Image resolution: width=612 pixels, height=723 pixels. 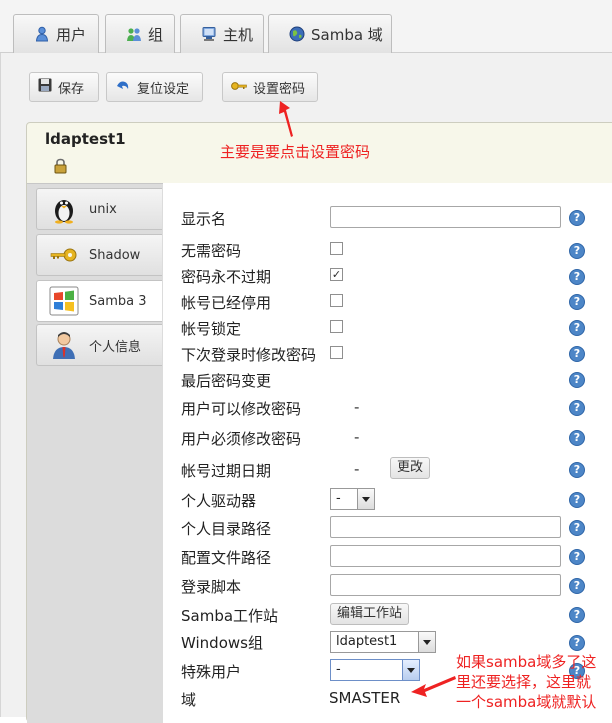 I want to click on domain-arrow, so click(x=433, y=686).